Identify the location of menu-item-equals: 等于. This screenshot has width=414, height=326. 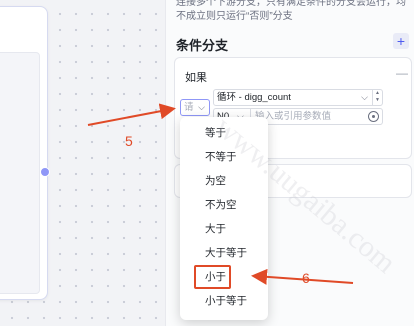
(224, 133).